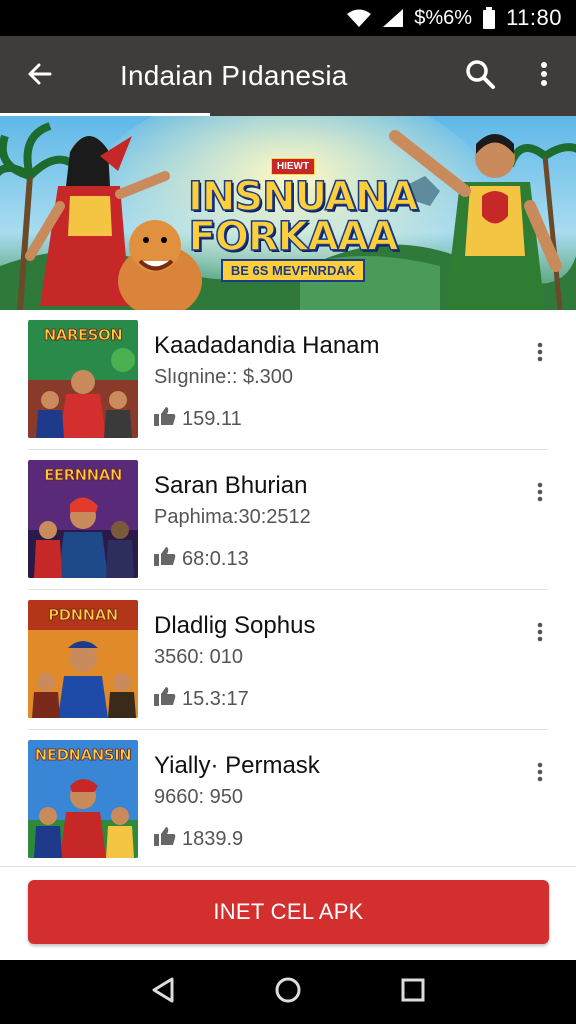 The width and height of the screenshot is (576, 1024). I want to click on recents-square-icon, so click(413, 992).